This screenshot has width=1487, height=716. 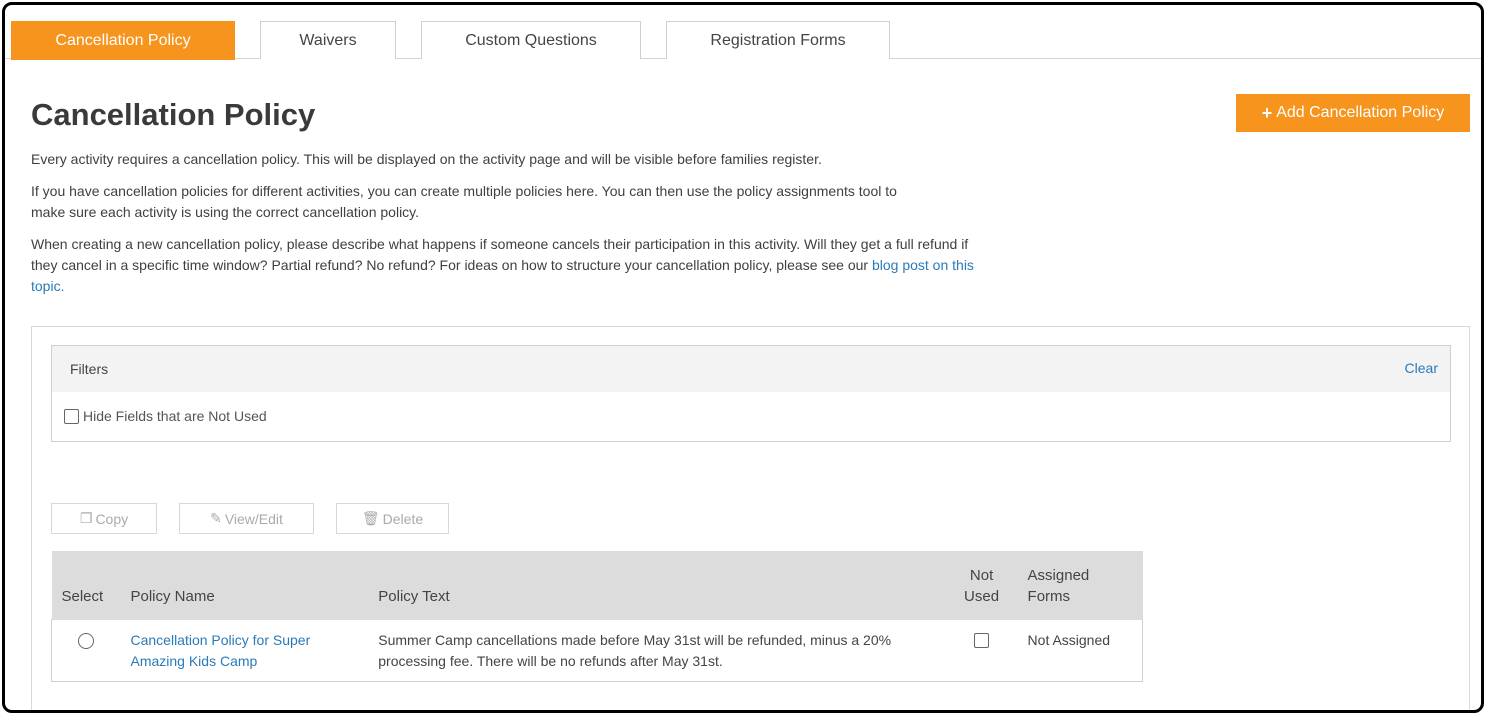 What do you see at coordinates (778, 40) in the screenshot?
I see `tab-registration-forms: Registration Forms` at bounding box center [778, 40].